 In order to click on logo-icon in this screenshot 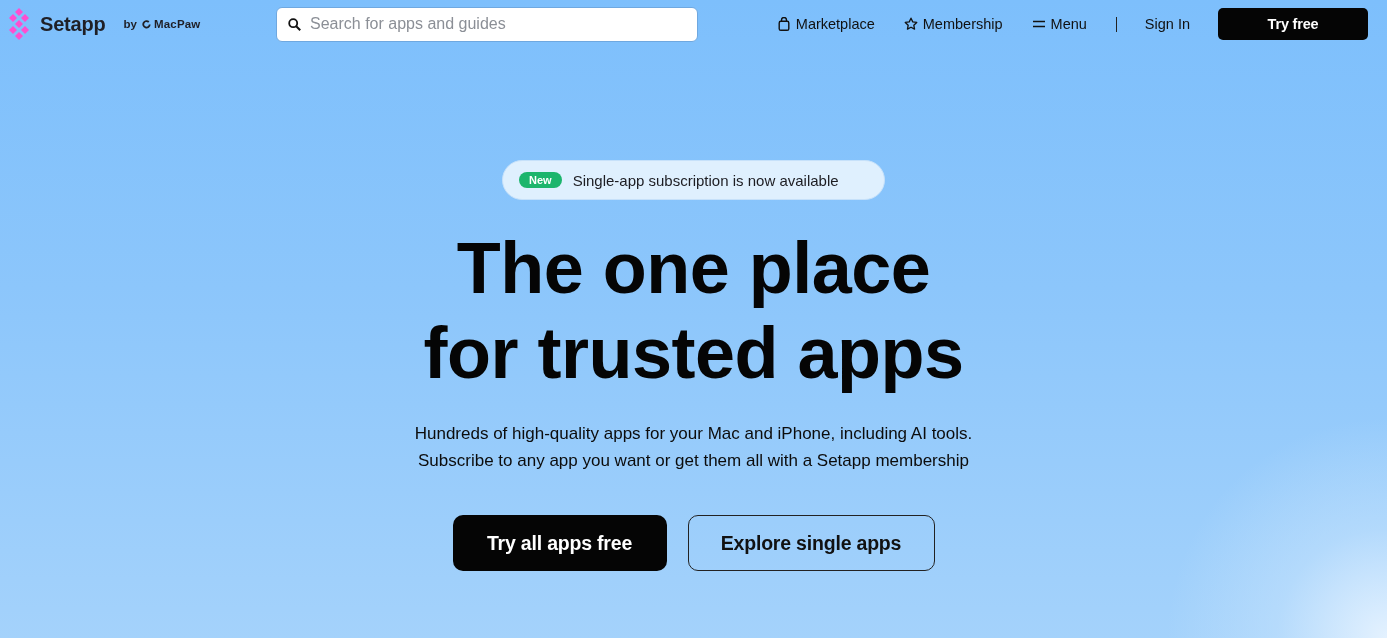, I will do `click(19, 24)`.